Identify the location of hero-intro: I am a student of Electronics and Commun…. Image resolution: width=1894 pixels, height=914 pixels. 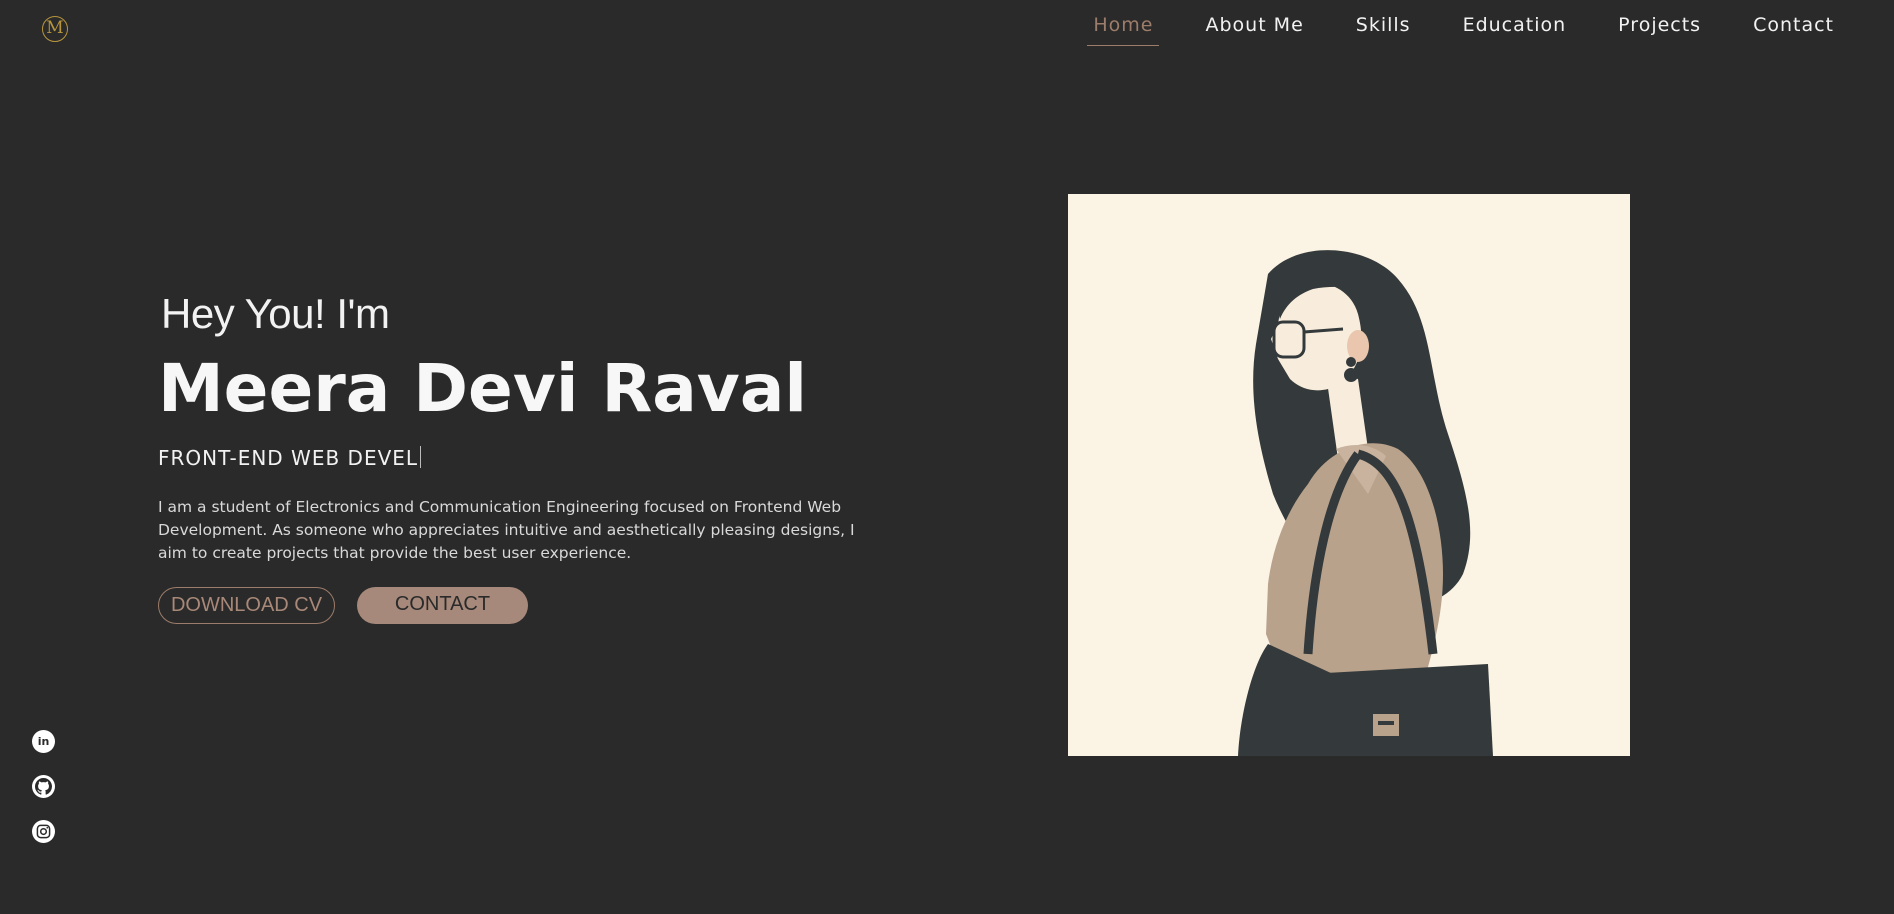
(506, 530).